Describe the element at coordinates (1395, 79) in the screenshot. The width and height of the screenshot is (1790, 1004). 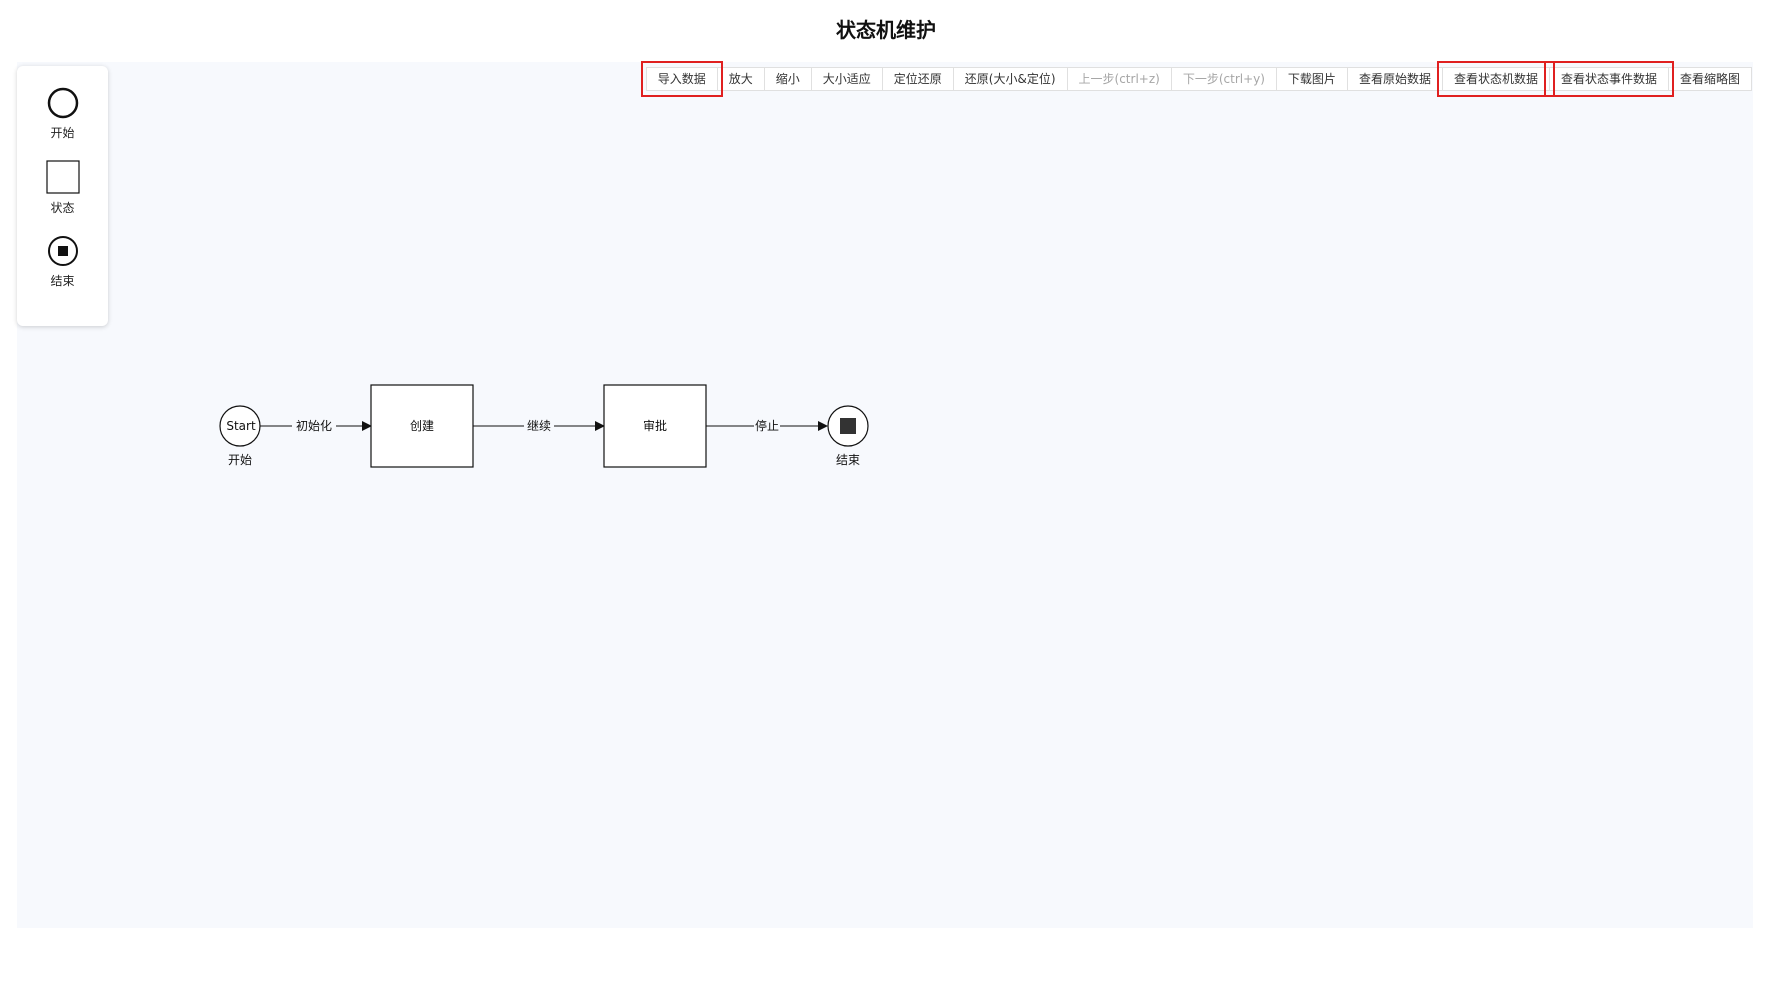
I see `view-raw-data-button: 查看原始数据` at that location.